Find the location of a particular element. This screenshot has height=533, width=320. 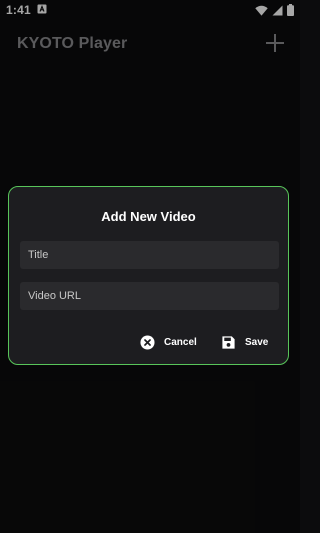

dialog-title: Add New Video is located at coordinates (148, 216).